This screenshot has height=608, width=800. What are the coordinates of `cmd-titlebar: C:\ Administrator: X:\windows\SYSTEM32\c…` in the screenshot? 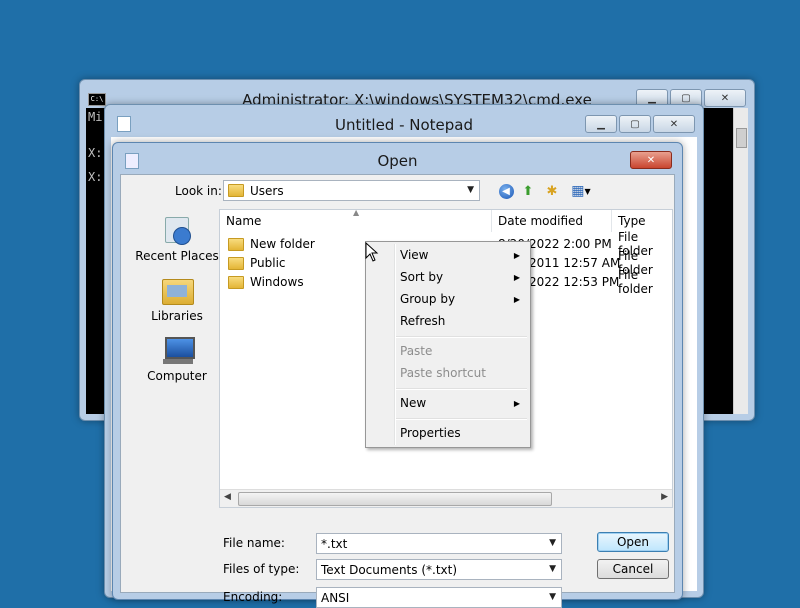 It's located at (417, 94).